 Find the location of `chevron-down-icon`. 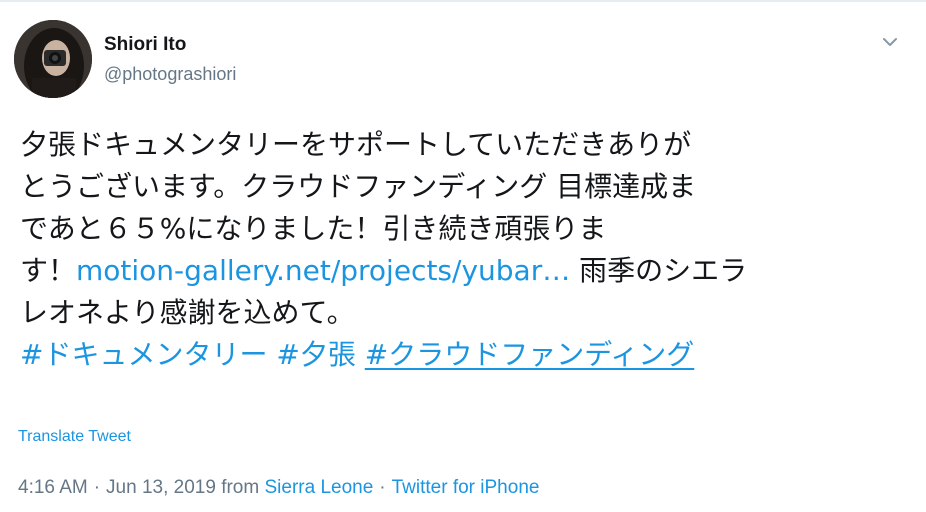

chevron-down-icon is located at coordinates (890, 42).